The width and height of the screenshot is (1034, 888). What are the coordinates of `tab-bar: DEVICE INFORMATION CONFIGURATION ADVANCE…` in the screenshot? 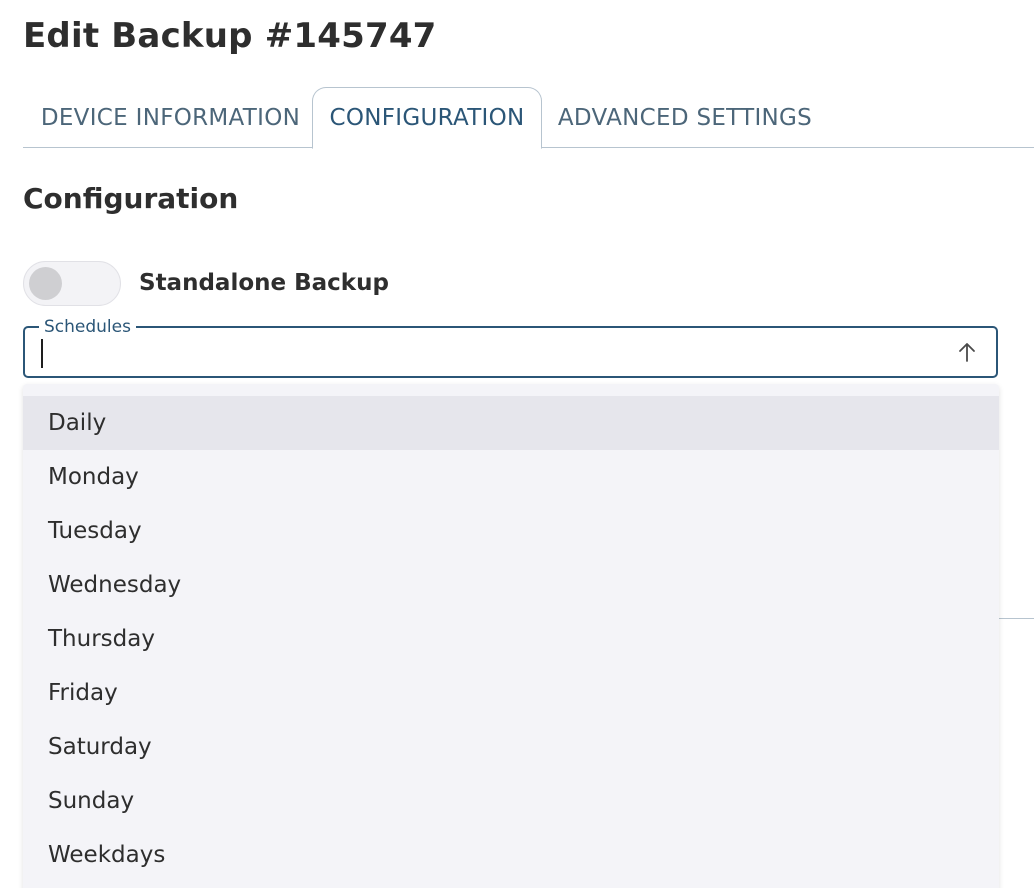 It's located at (528, 118).